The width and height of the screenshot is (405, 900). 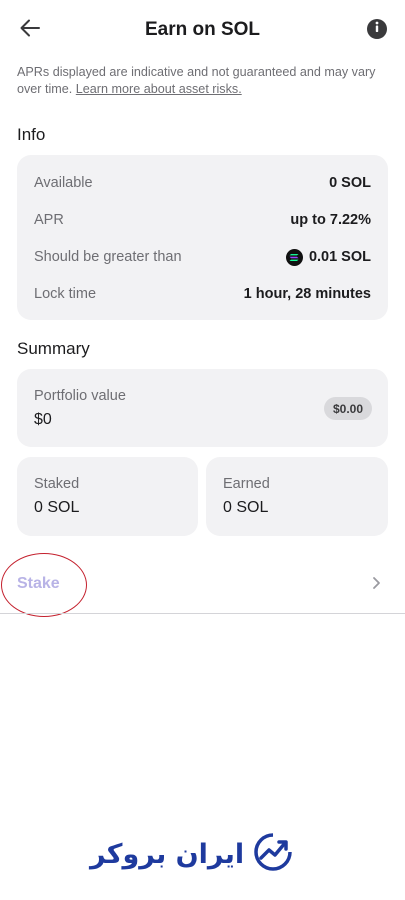 I want to click on minimum-label: Should be greater than, so click(x=108, y=257).